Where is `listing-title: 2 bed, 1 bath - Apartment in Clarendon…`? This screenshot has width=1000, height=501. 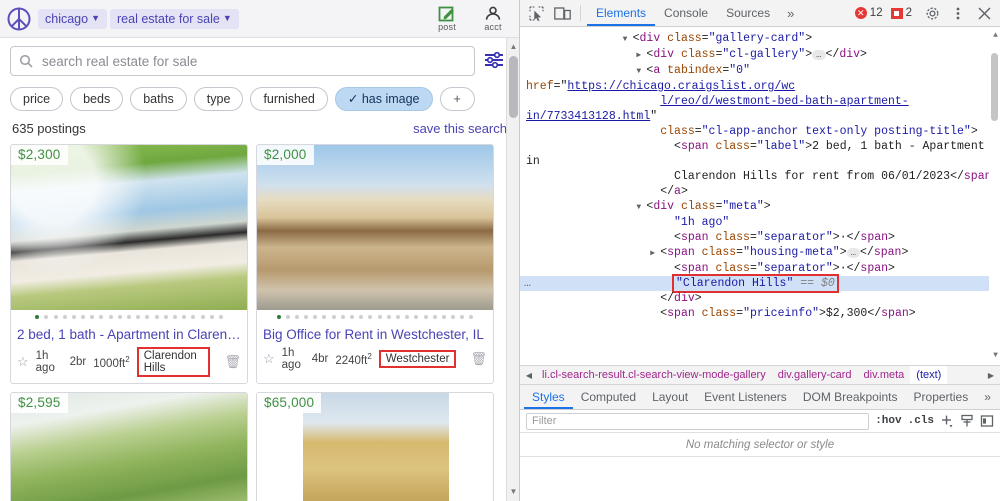
listing-title: 2 bed, 1 bath - Apartment in Clarendon… is located at coordinates (129, 335).